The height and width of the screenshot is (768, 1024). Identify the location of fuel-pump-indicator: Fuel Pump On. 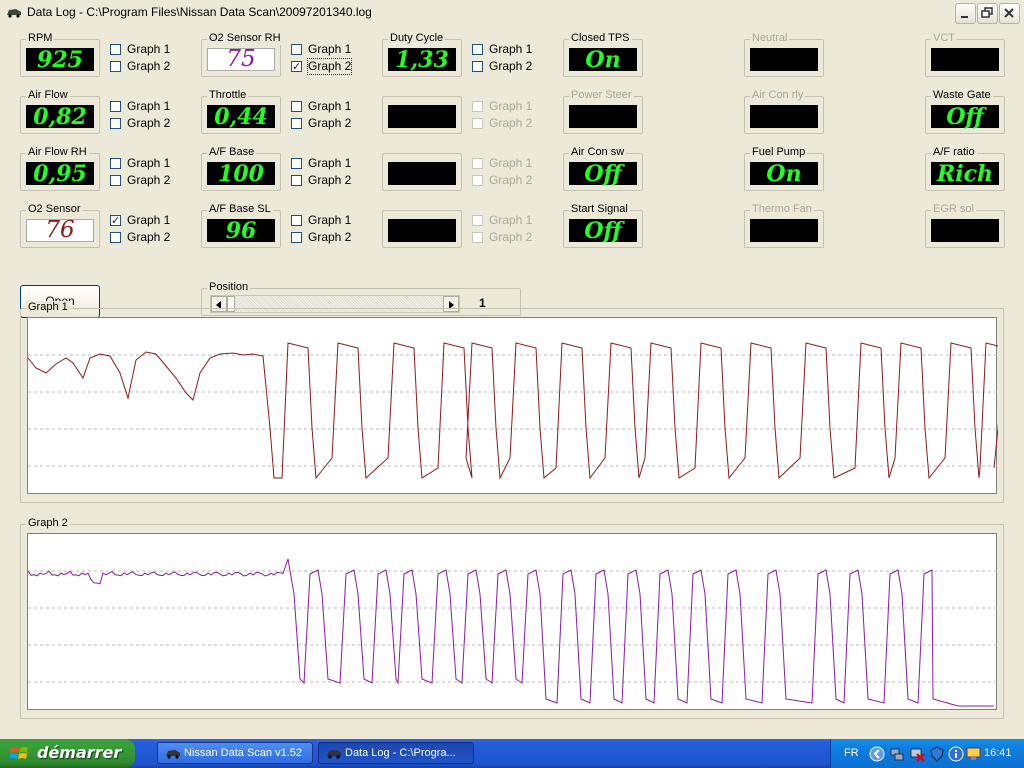
(784, 168).